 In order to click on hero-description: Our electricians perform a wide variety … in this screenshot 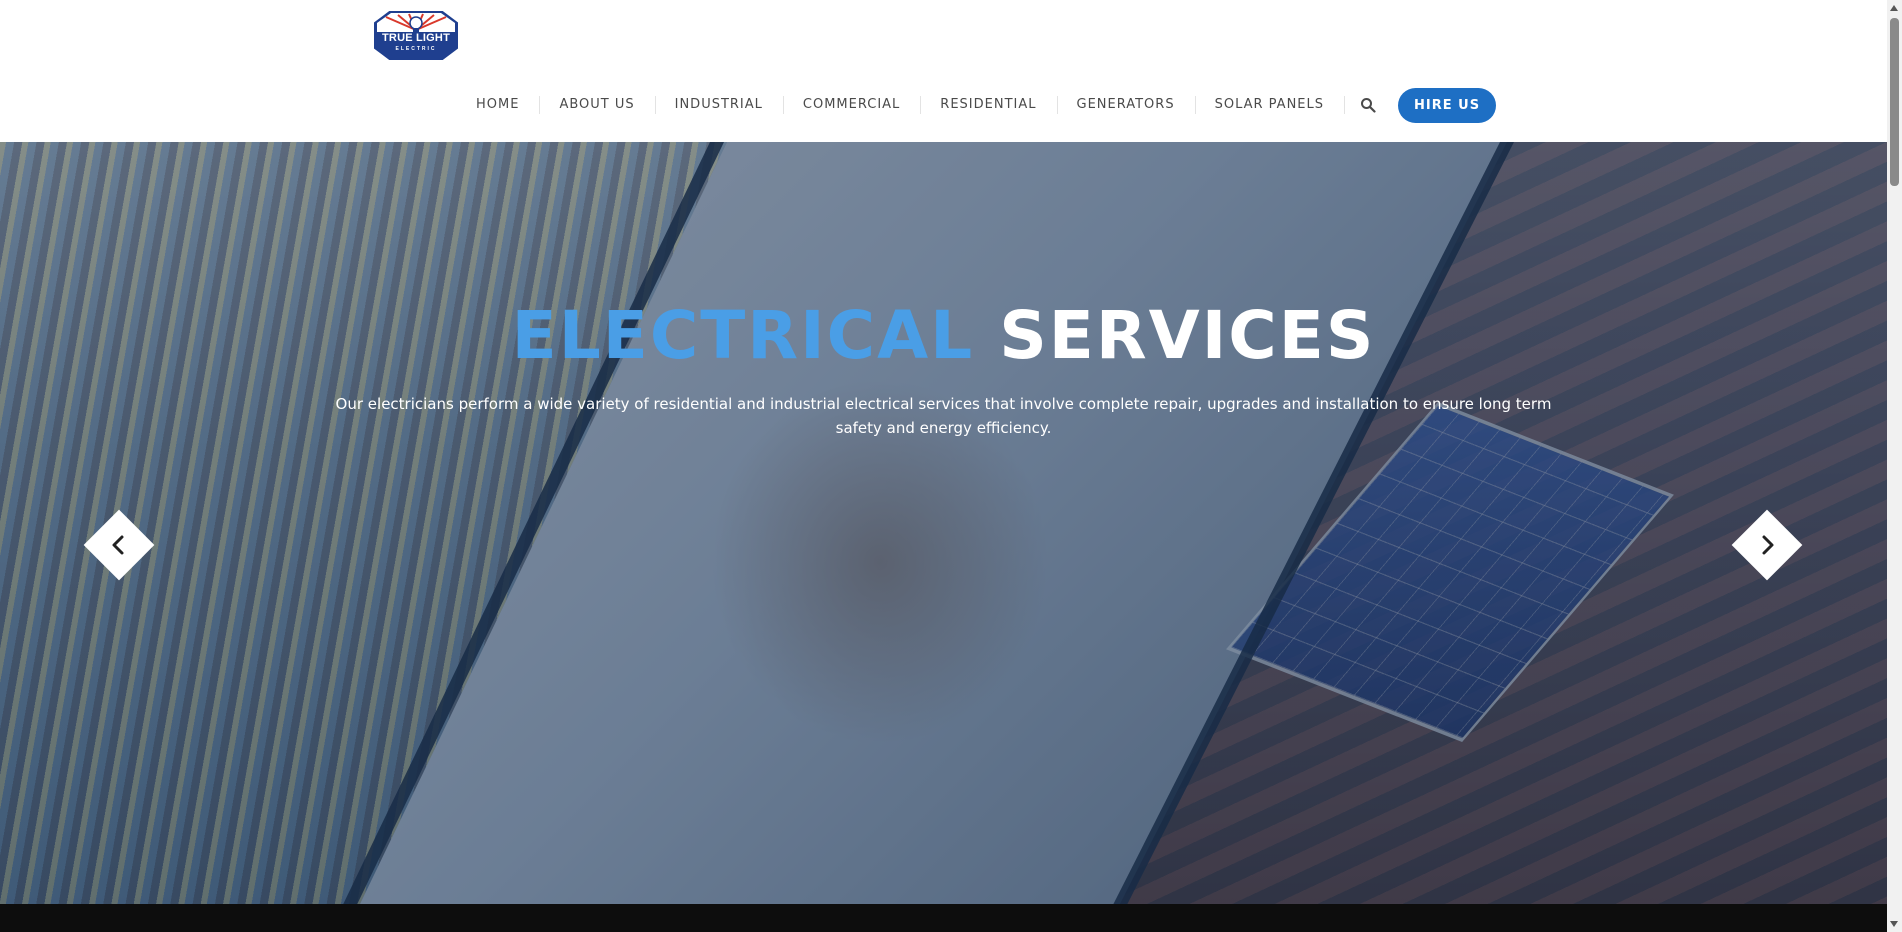, I will do `click(943, 416)`.